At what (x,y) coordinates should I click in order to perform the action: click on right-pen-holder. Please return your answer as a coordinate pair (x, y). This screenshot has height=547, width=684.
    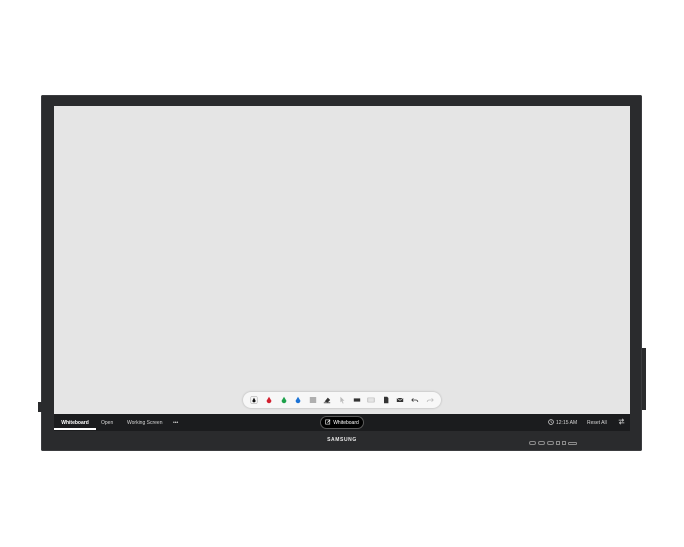
    Looking at the image, I should click on (644, 379).